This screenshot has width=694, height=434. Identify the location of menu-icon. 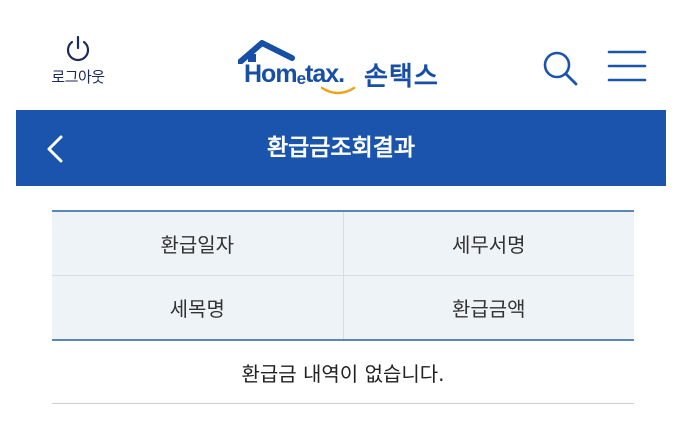
(627, 66).